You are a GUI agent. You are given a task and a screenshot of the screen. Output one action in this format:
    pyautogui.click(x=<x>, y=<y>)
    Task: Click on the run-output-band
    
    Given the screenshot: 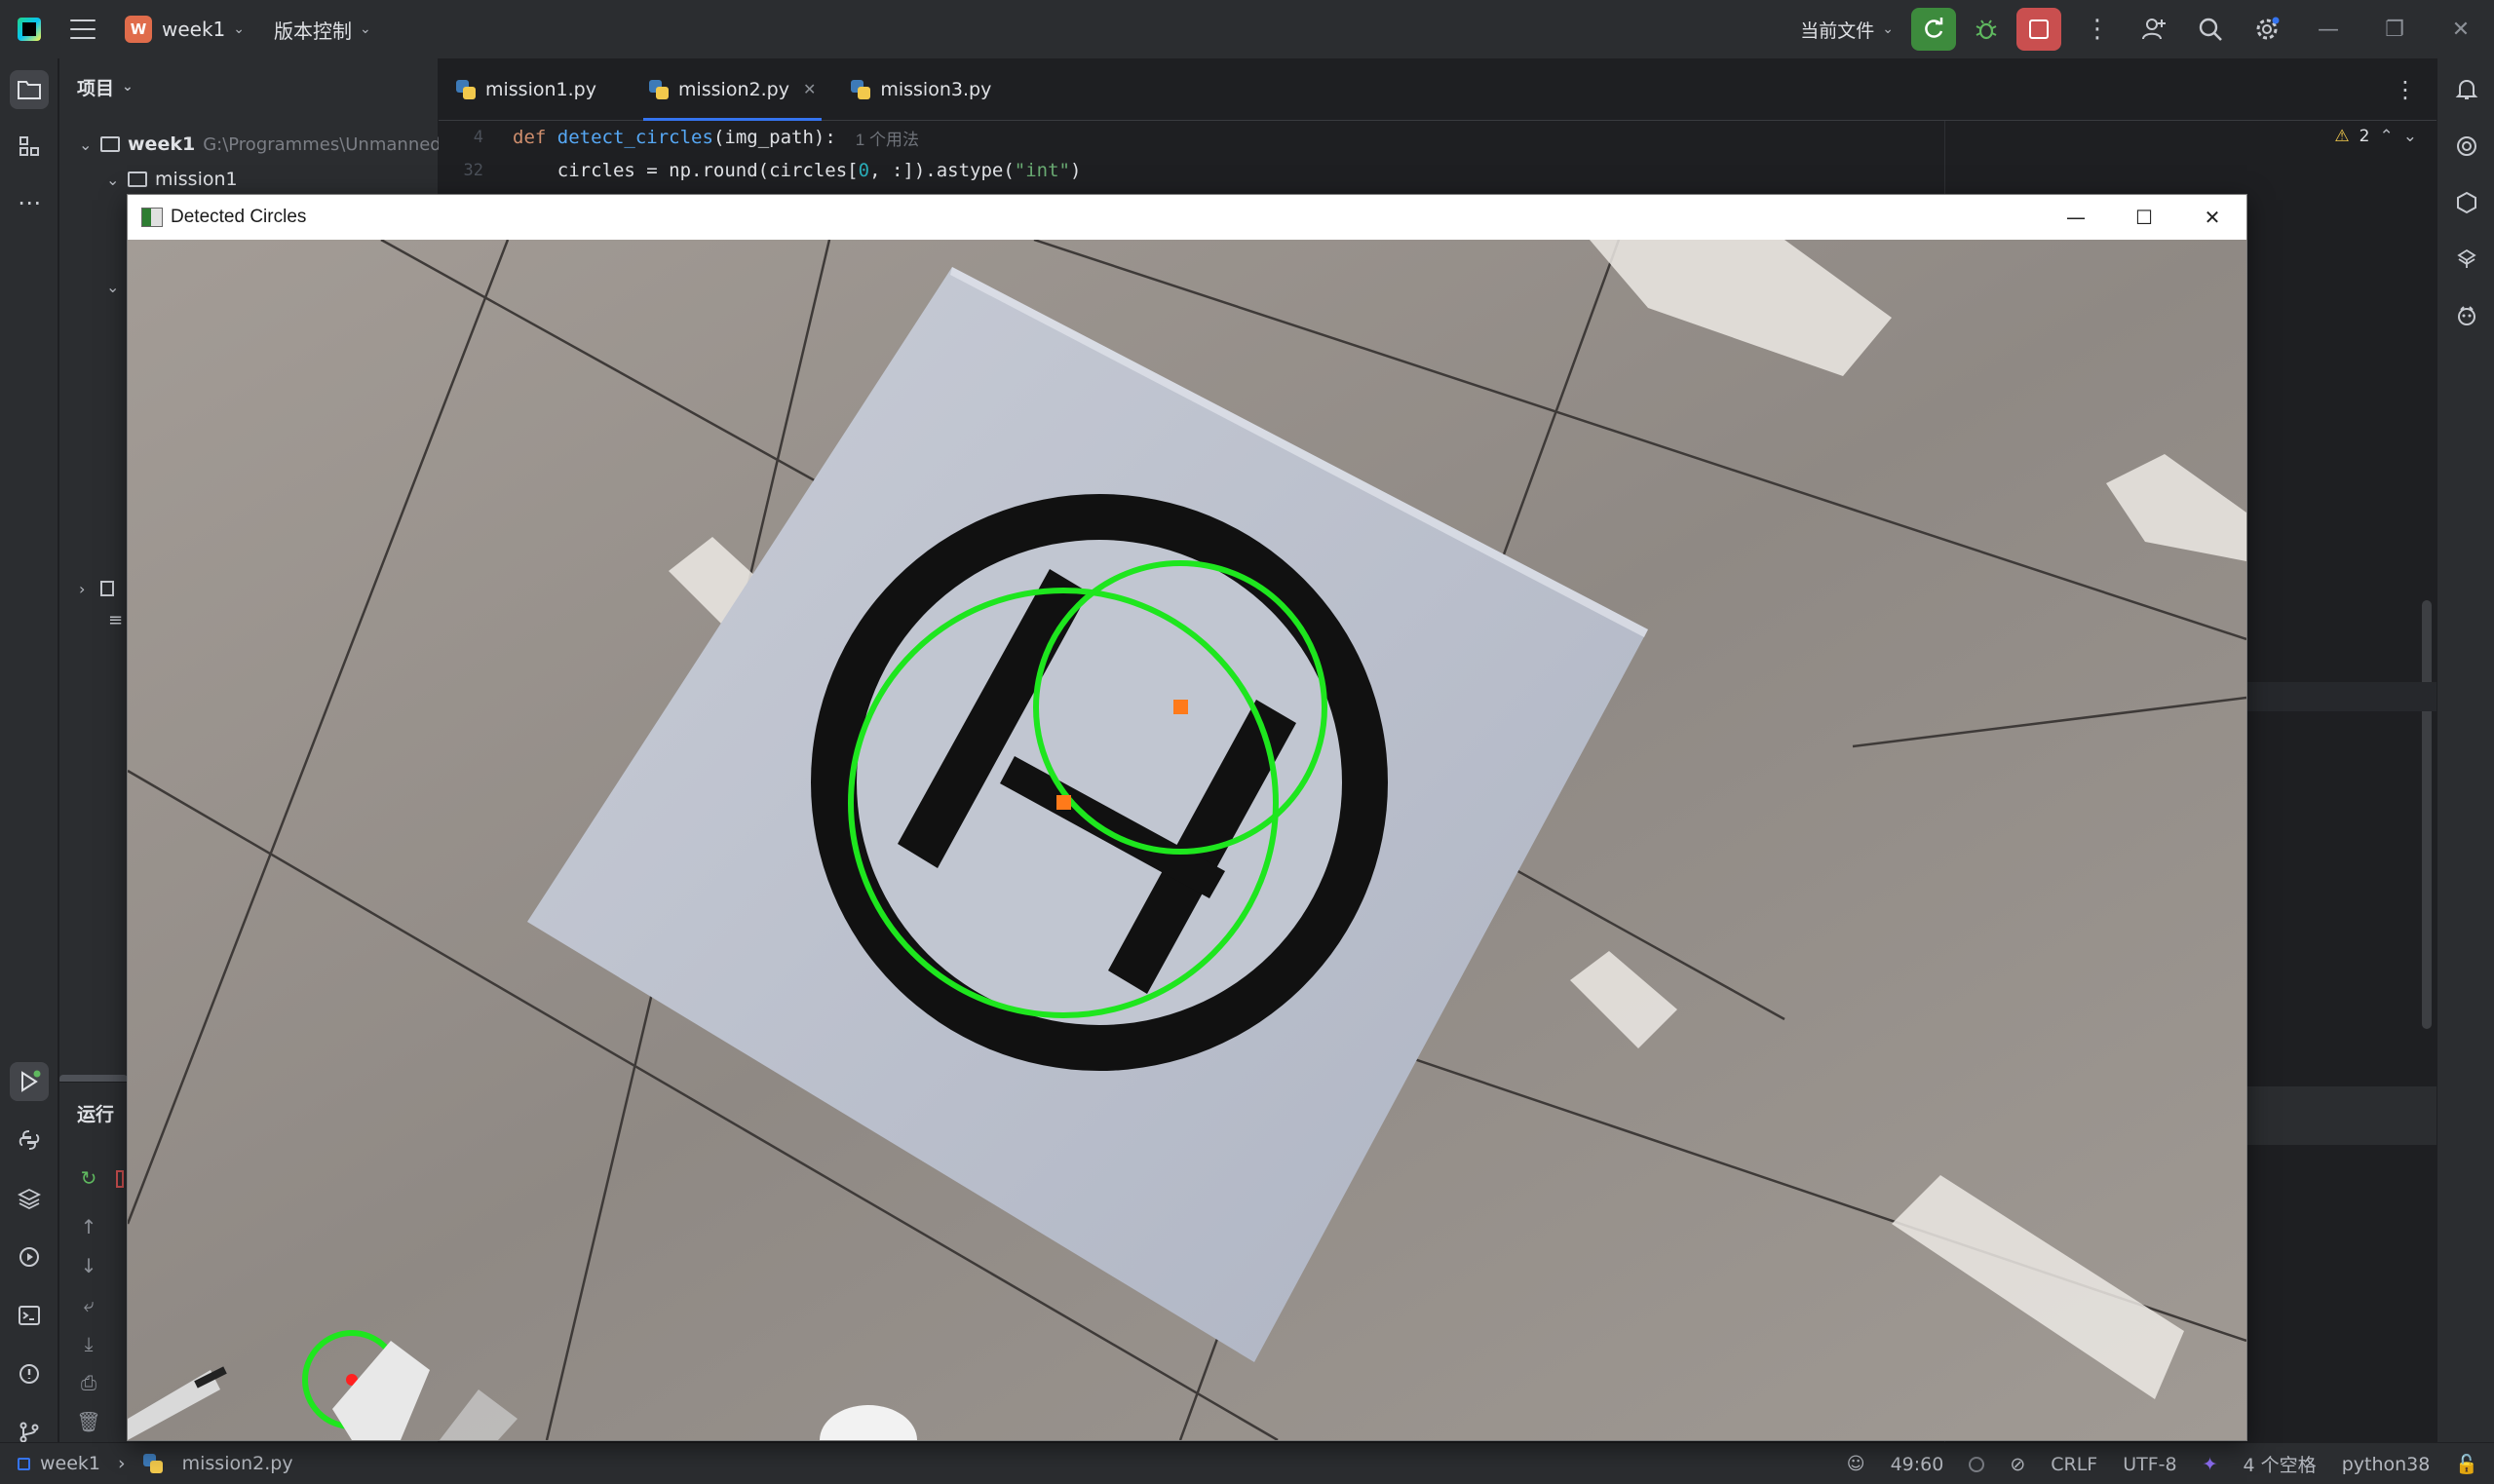 What is the action you would take?
    pyautogui.click(x=2341, y=1115)
    